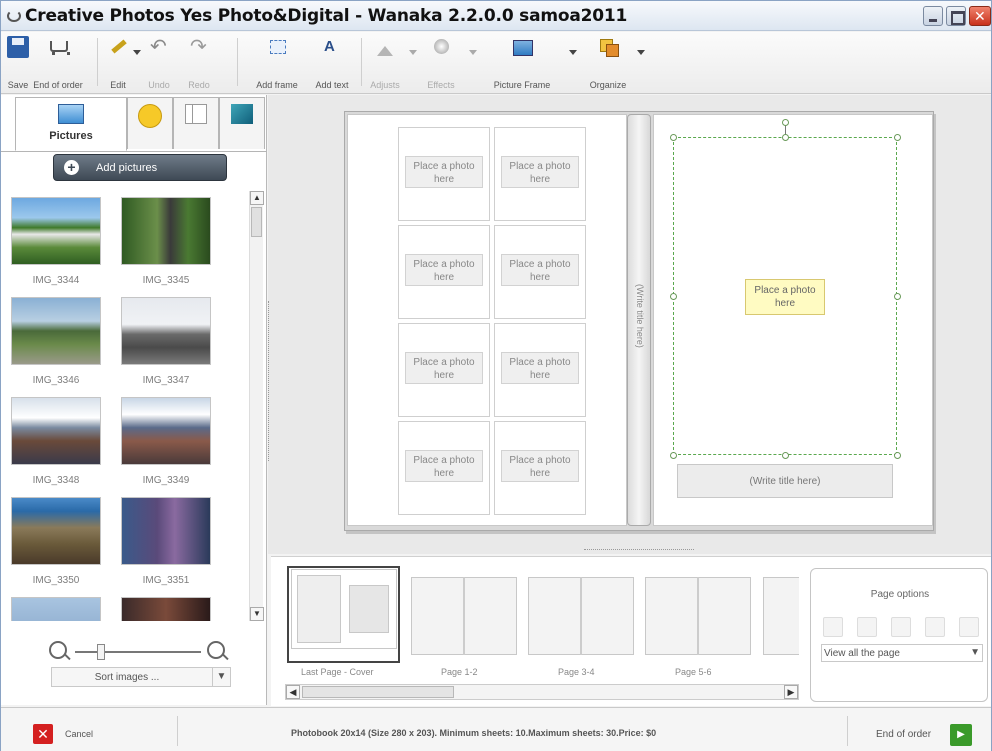 This screenshot has width=992, height=751. Describe the element at coordinates (150, 116) in the screenshot. I see `smiley-icon` at that location.